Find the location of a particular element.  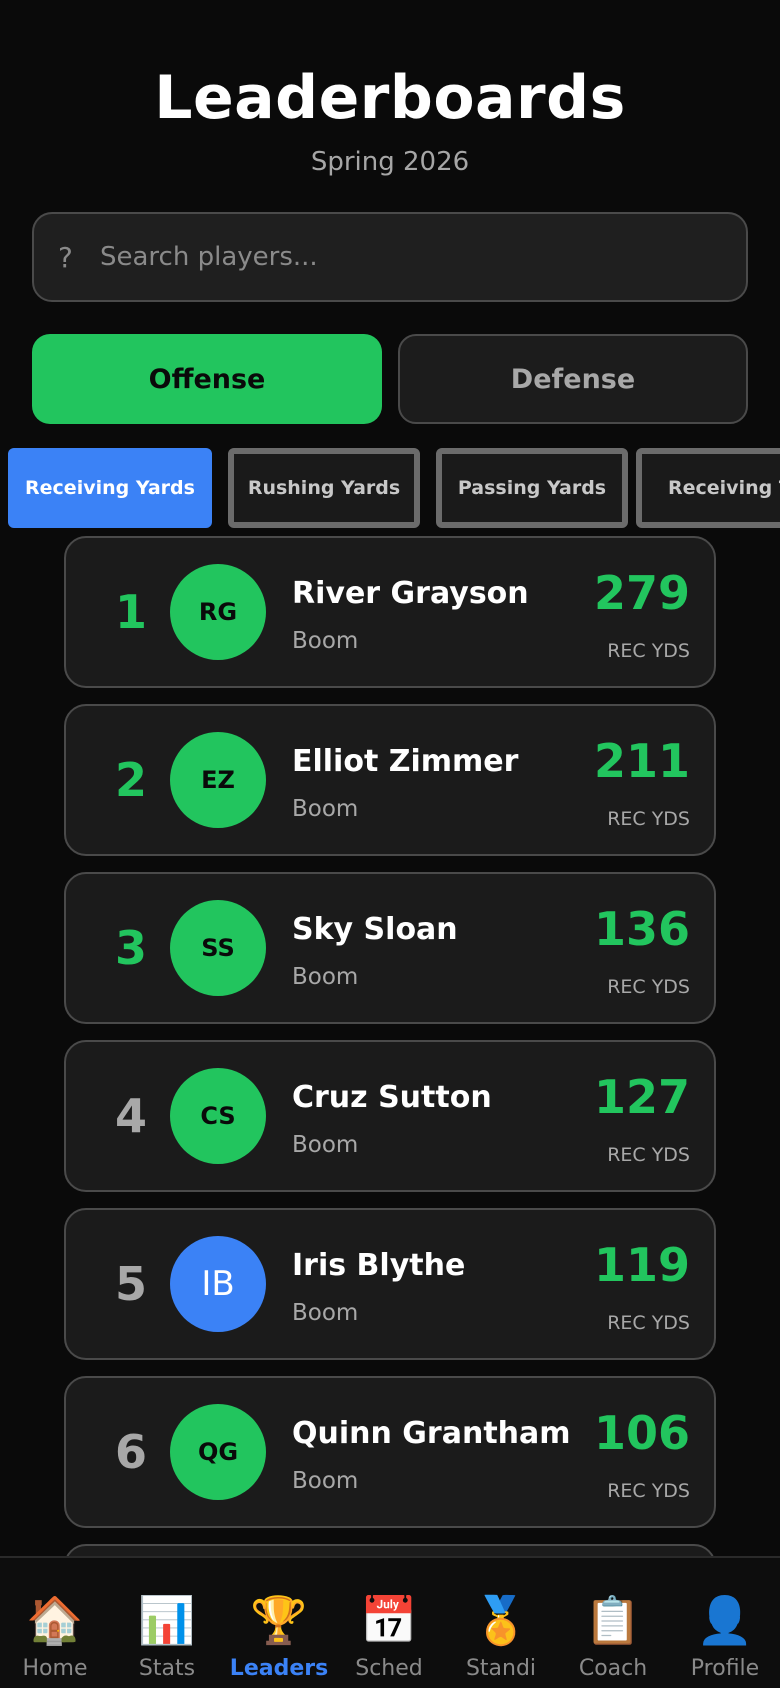

player-name: Sky Sloan is located at coordinates (375, 929).